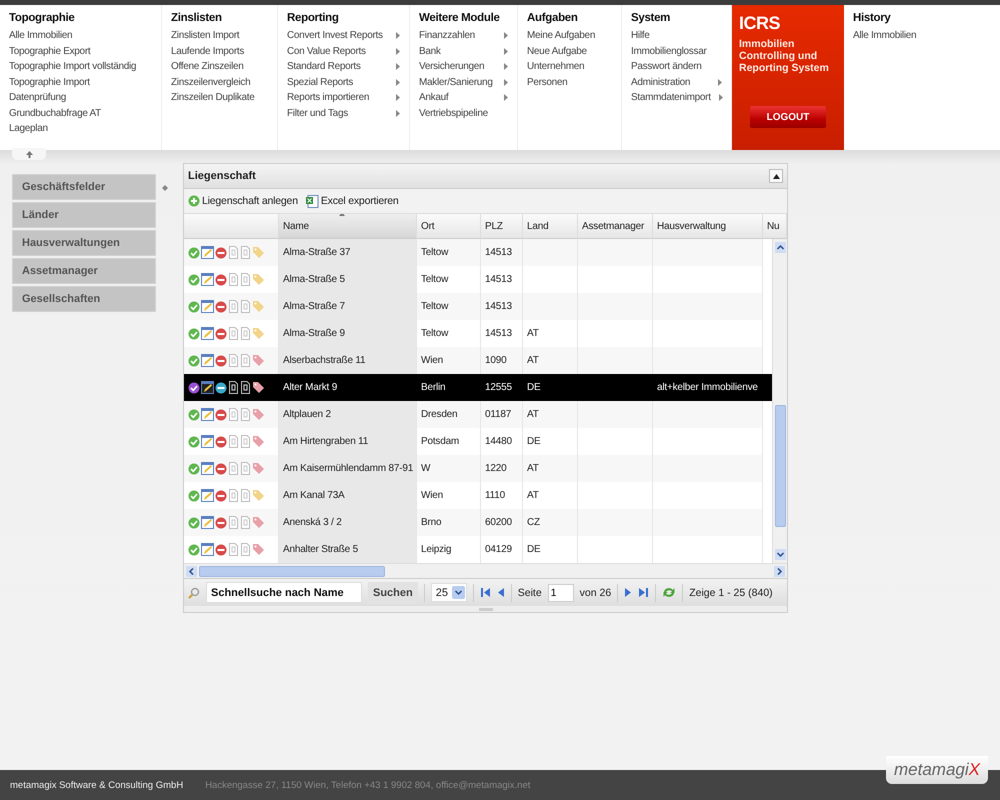 Image resolution: width=1000 pixels, height=800 pixels. What do you see at coordinates (243, 201) in the screenshot?
I see `add-button: Liegenschaft anlegen` at bounding box center [243, 201].